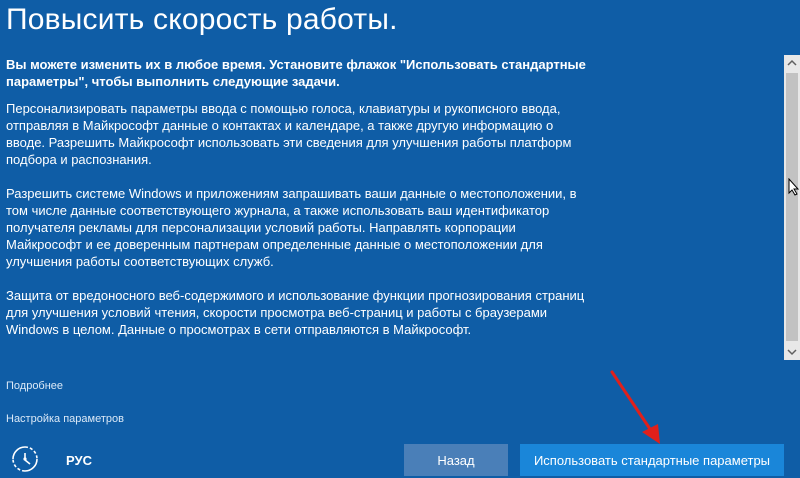  What do you see at coordinates (456, 460) in the screenshot?
I see `back-button: Назад` at bounding box center [456, 460].